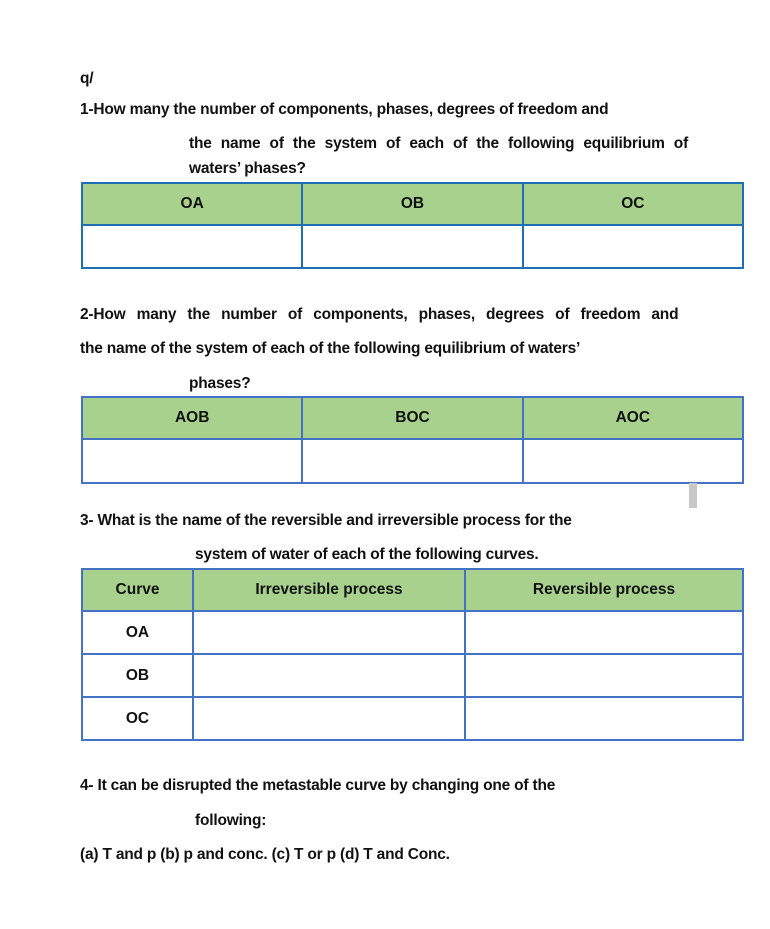  I want to click on q1-table: OA OB OC, so click(412, 225).